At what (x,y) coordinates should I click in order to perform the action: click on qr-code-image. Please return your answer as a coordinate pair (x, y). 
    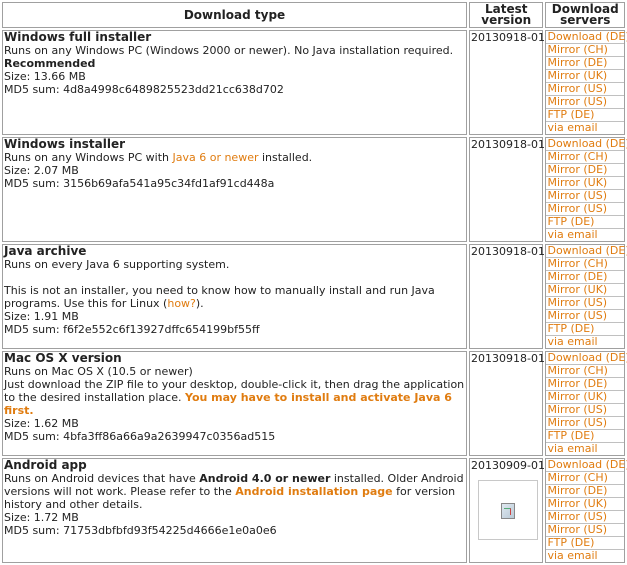
    Looking at the image, I should click on (508, 510).